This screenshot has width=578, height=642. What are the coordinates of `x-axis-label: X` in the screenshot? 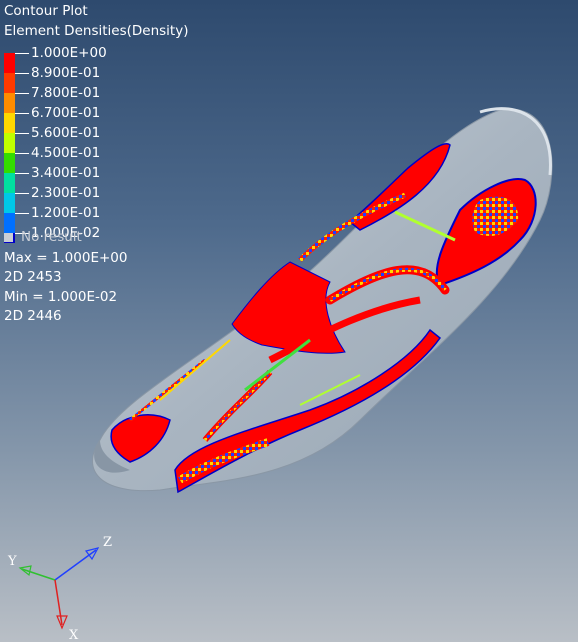 It's located at (74, 635).